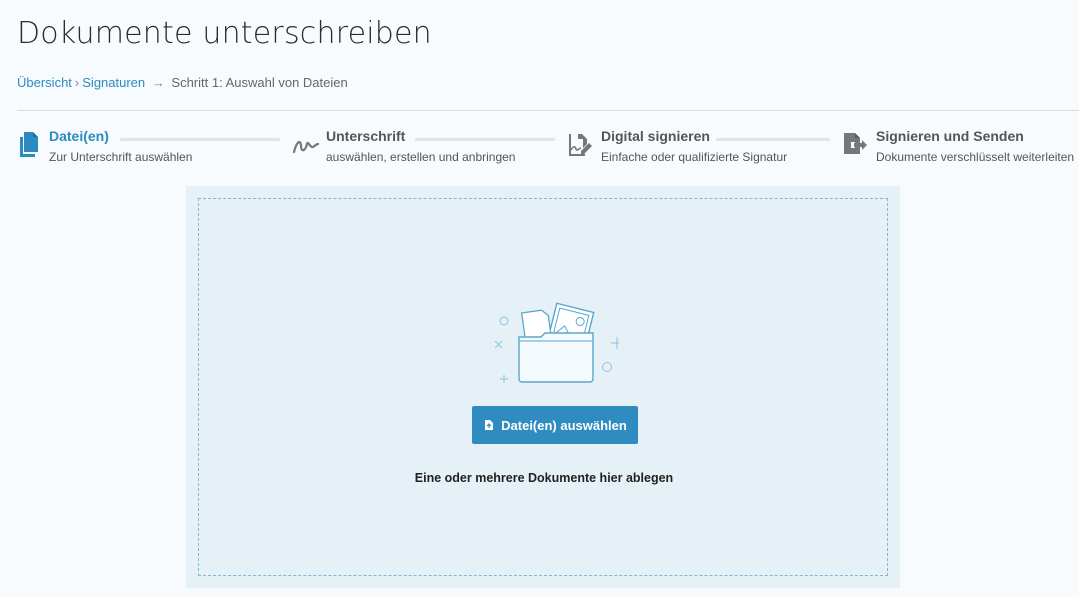 This screenshot has width=1079, height=597. I want to click on step-subtitle: Zur Unterschrift auswählen, so click(121, 157).